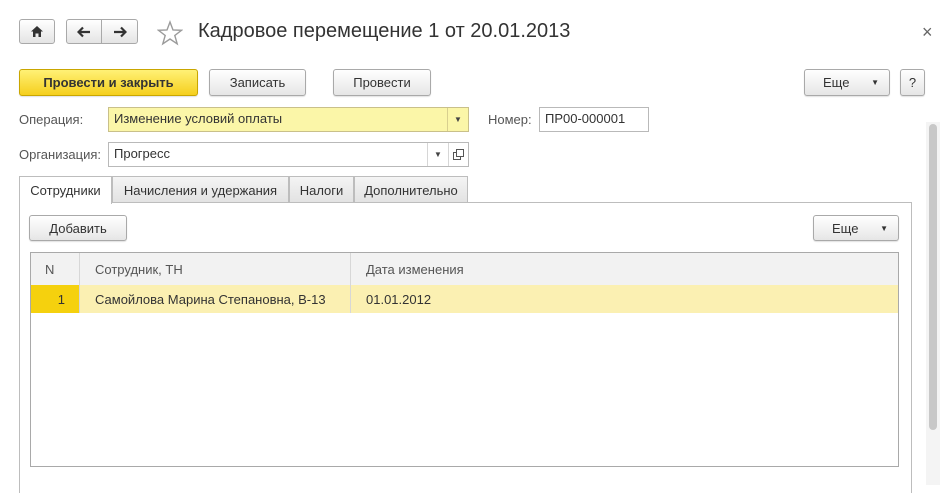 This screenshot has height=493, width=951. I want to click on table-more-label: Еще, so click(845, 228).